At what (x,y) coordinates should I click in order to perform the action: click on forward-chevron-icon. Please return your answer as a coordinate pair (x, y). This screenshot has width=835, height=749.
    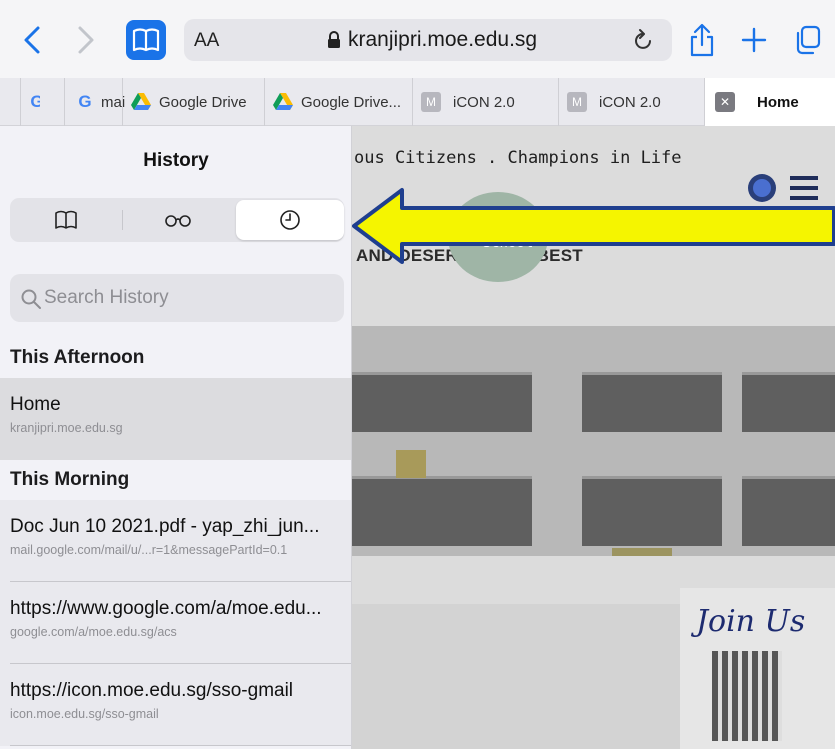
    Looking at the image, I should click on (86, 40).